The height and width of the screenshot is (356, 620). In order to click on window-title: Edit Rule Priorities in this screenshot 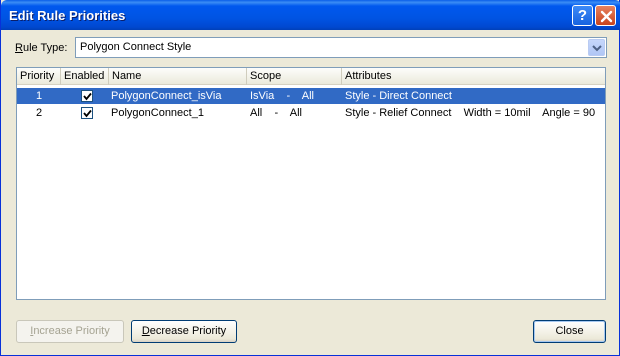, I will do `click(67, 15)`.